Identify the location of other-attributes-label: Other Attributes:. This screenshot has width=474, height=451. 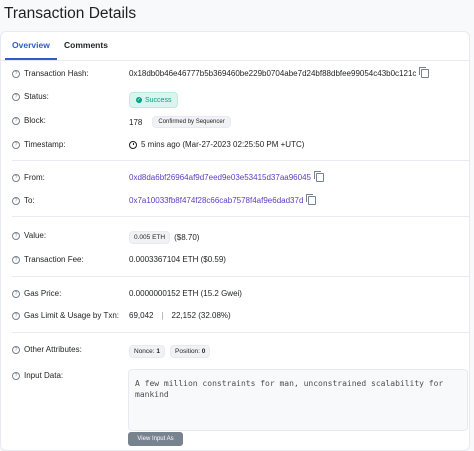
(53, 349).